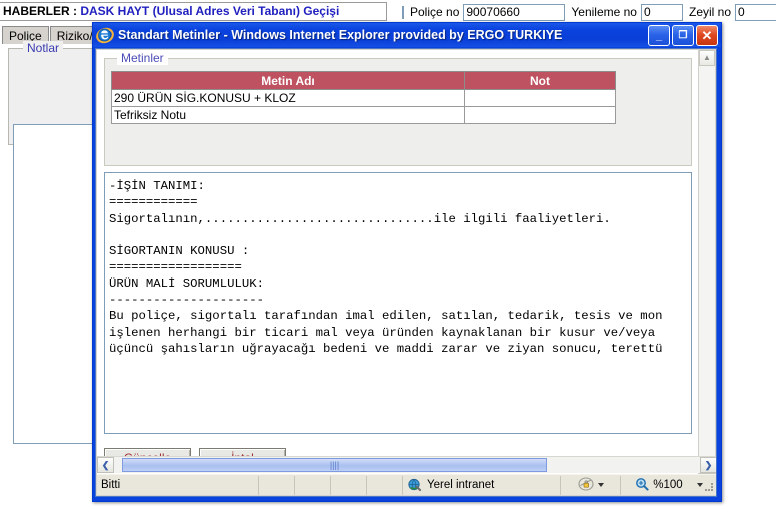  I want to click on horizontal-scrollbar: ❮ |||| ❯, so click(406, 464).